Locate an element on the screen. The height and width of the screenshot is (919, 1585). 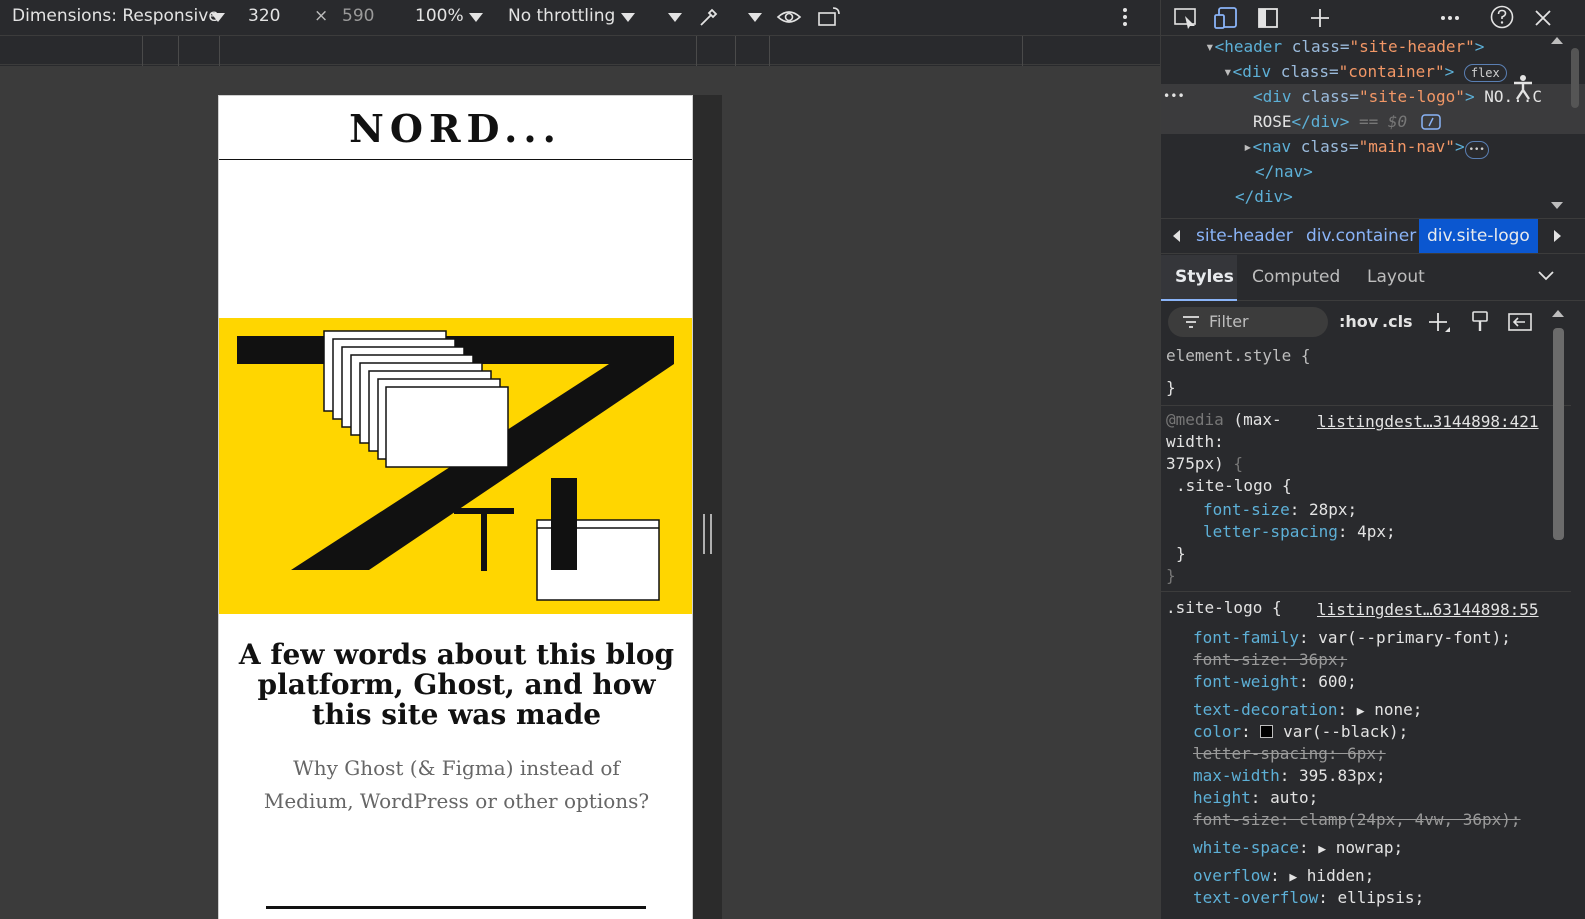
tab-styles: Styles is located at coordinates (1204, 277).